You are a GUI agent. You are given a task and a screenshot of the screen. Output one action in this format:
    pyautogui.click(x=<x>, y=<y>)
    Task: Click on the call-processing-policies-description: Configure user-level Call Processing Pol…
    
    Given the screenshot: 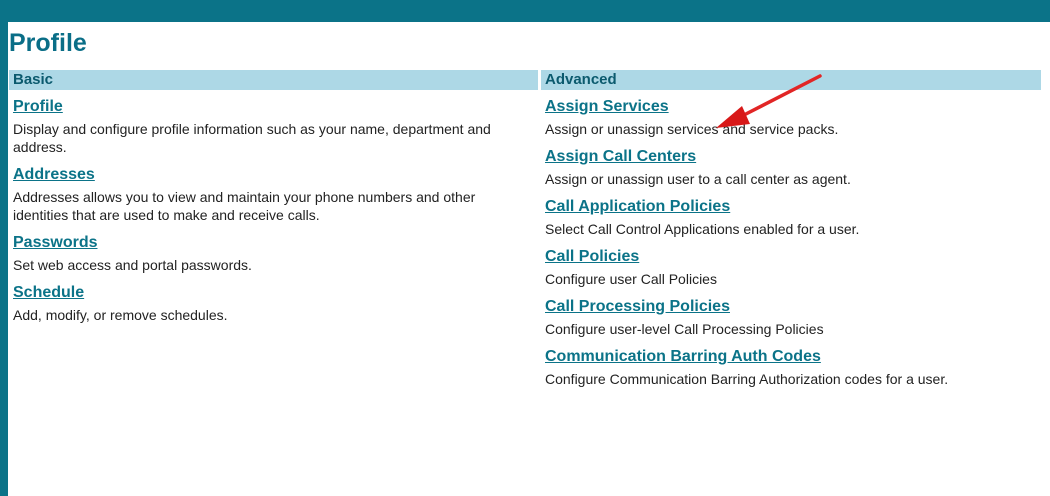 What is the action you would take?
    pyautogui.click(x=684, y=329)
    